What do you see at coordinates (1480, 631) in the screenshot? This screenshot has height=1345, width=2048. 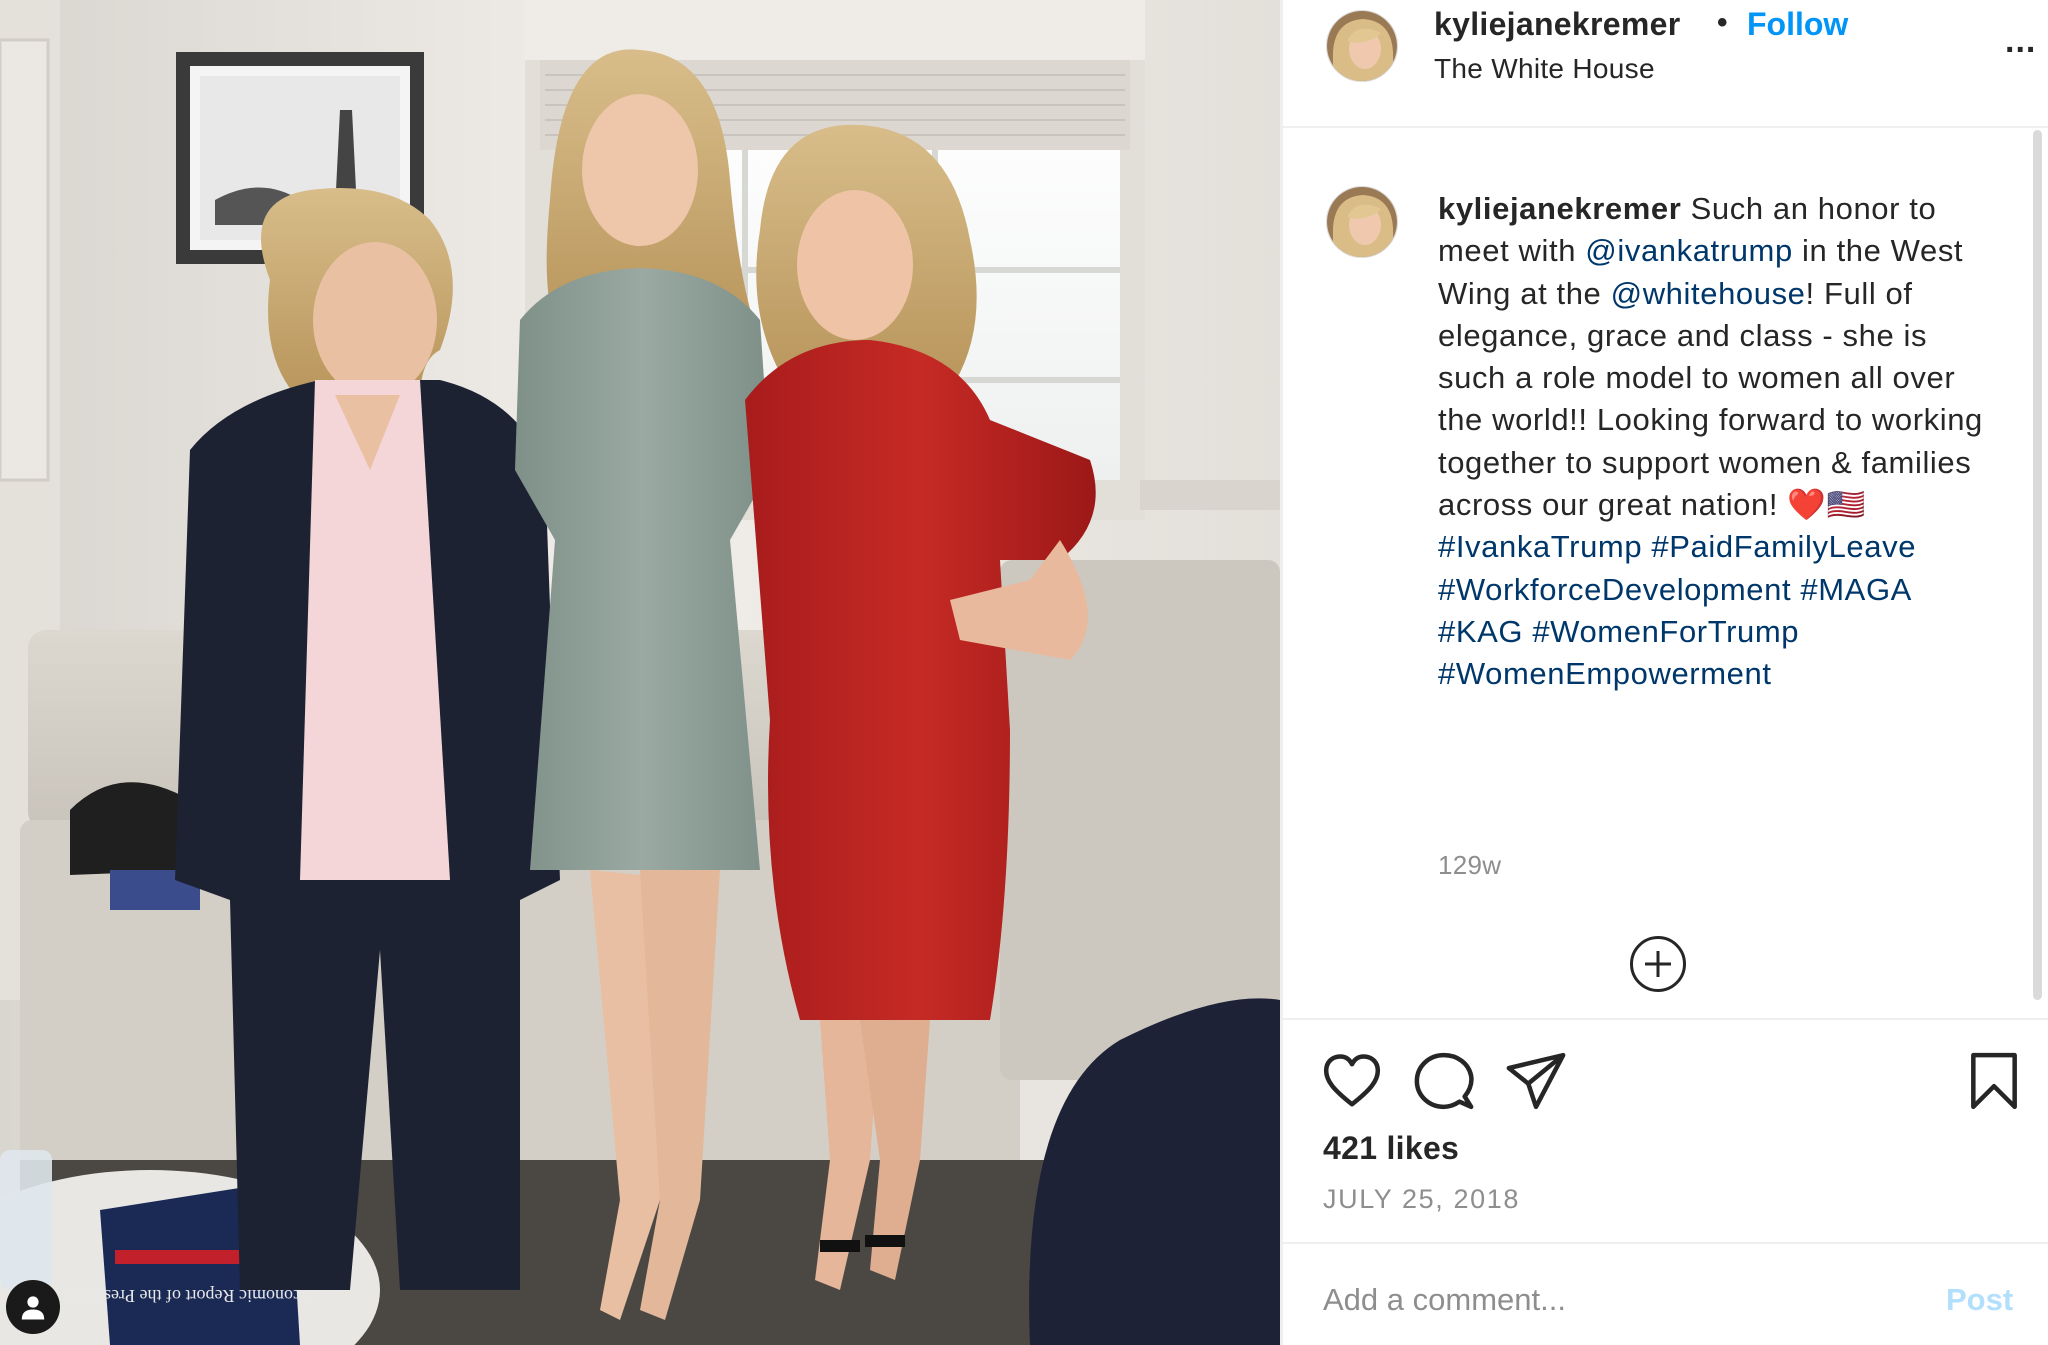 I see `hashtag-link: #KAG` at bounding box center [1480, 631].